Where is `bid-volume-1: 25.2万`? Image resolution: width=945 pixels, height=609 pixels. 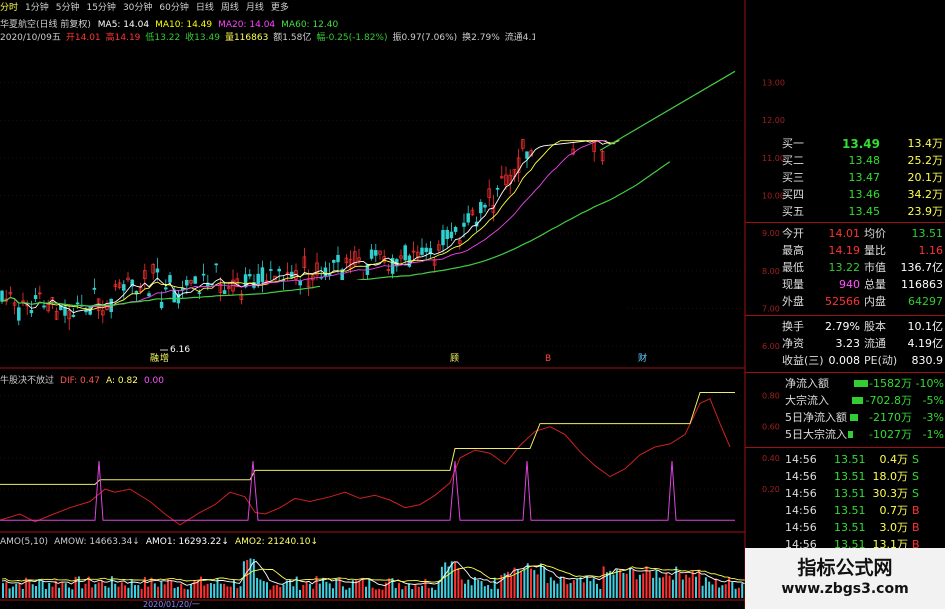 bid-volume-1: 25.2万 is located at coordinates (925, 160).